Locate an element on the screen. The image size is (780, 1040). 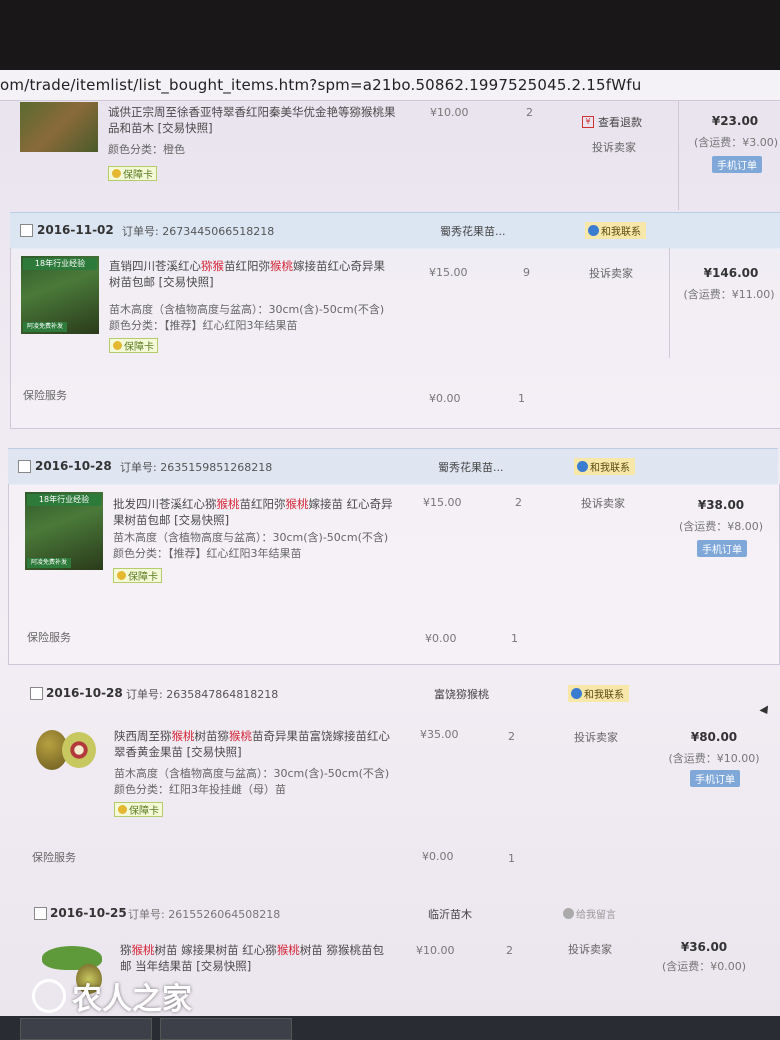
order-number-value: 2673445066518218 is located at coordinates (218, 231).